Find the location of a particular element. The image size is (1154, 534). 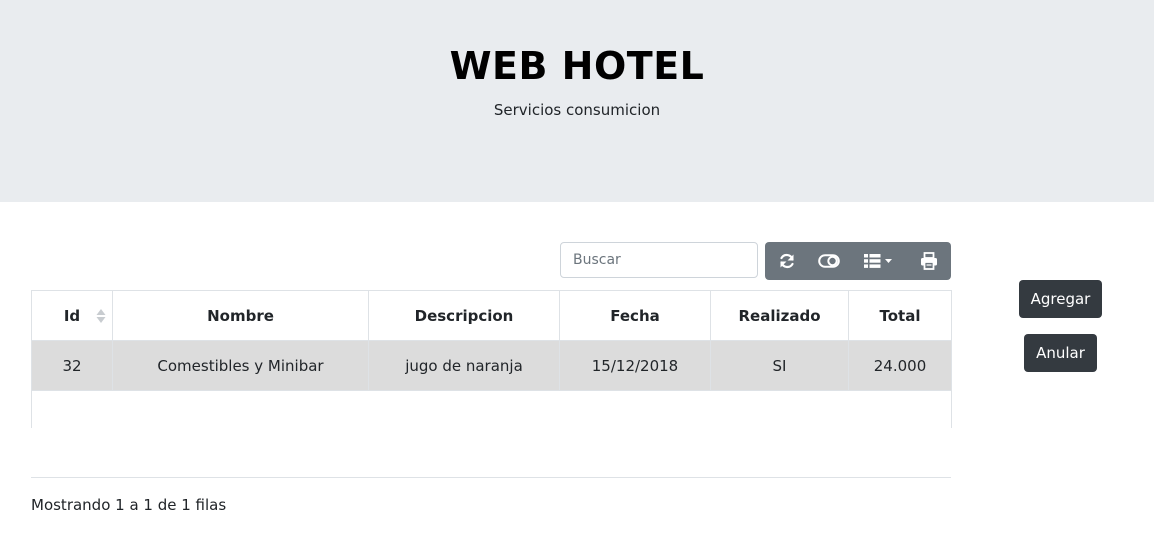

column-header-nombre: Nombre is located at coordinates (240, 315).